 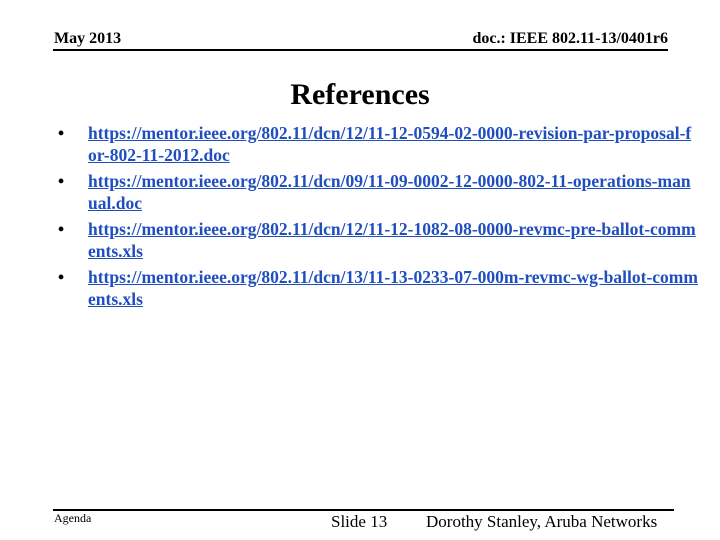 I want to click on footer-divider, so click(x=363, y=510).